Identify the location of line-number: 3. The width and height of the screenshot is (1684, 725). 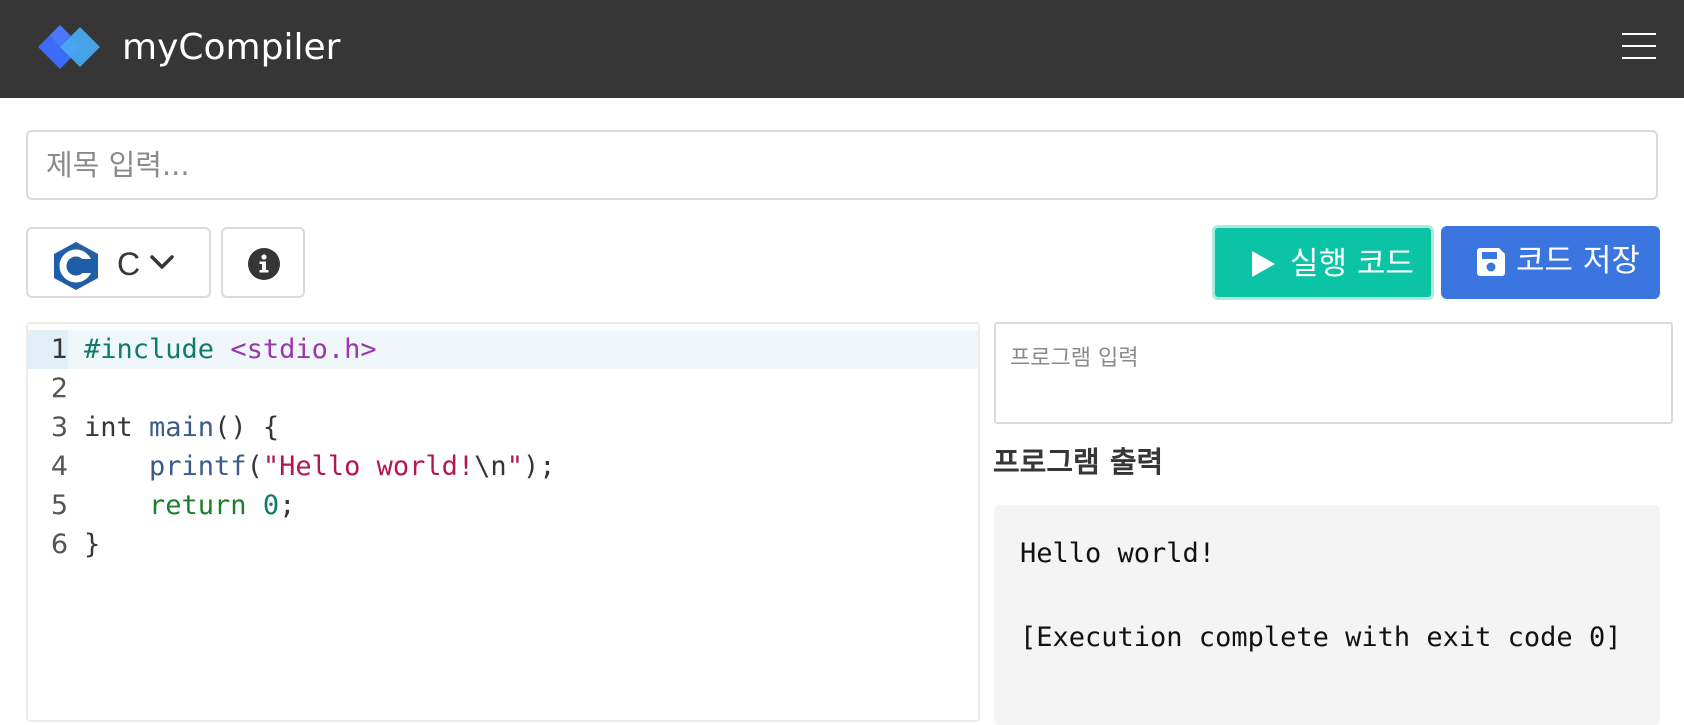
(59, 427).